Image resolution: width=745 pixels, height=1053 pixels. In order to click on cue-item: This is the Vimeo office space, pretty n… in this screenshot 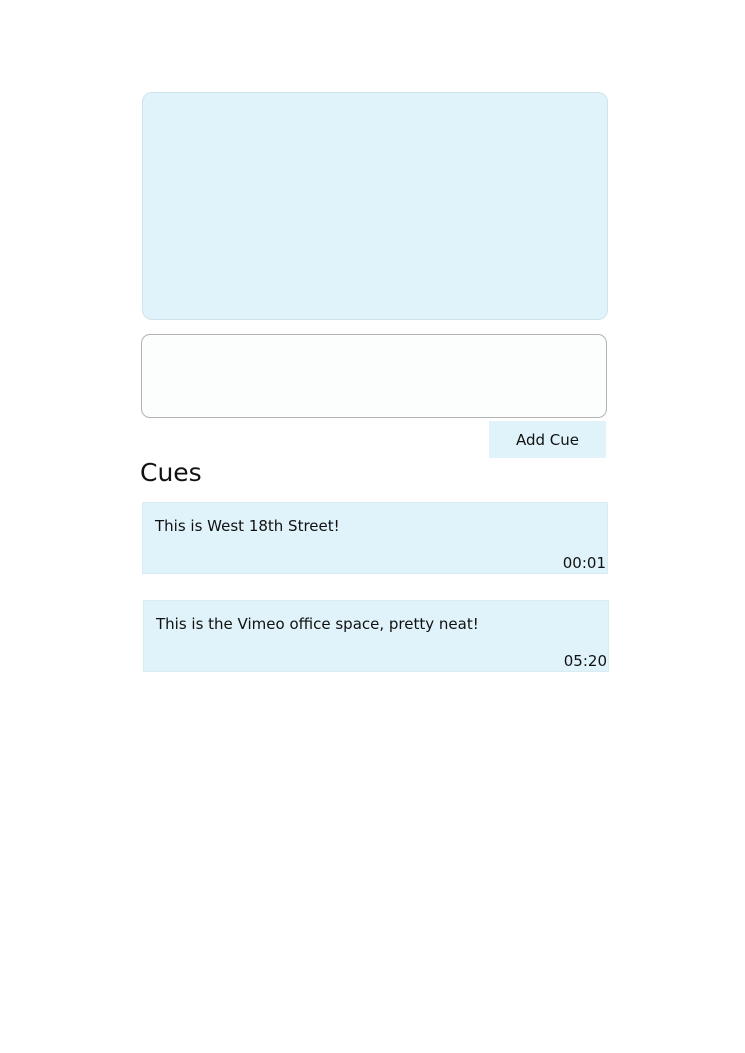, I will do `click(376, 636)`.